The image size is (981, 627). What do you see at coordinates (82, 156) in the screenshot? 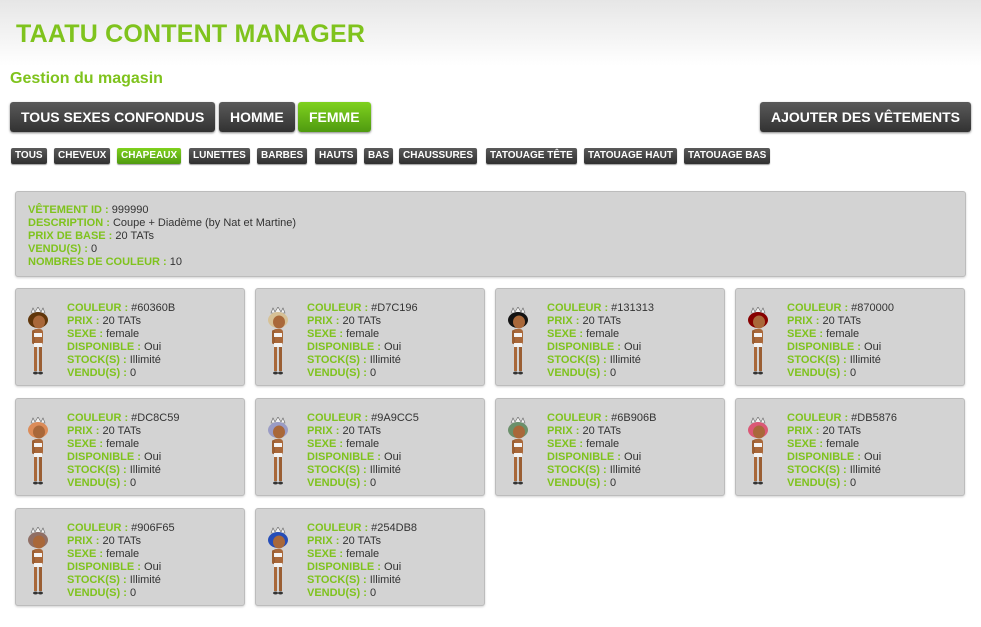
I see `category-cheveux-button: CHEVEUX` at bounding box center [82, 156].